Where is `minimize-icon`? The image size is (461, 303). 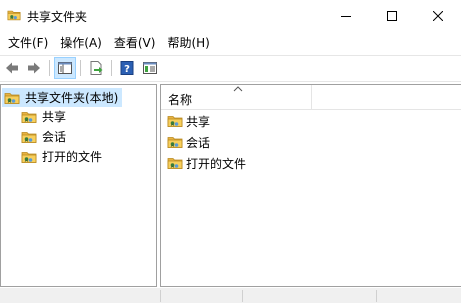 minimize-icon is located at coordinates (346, 16).